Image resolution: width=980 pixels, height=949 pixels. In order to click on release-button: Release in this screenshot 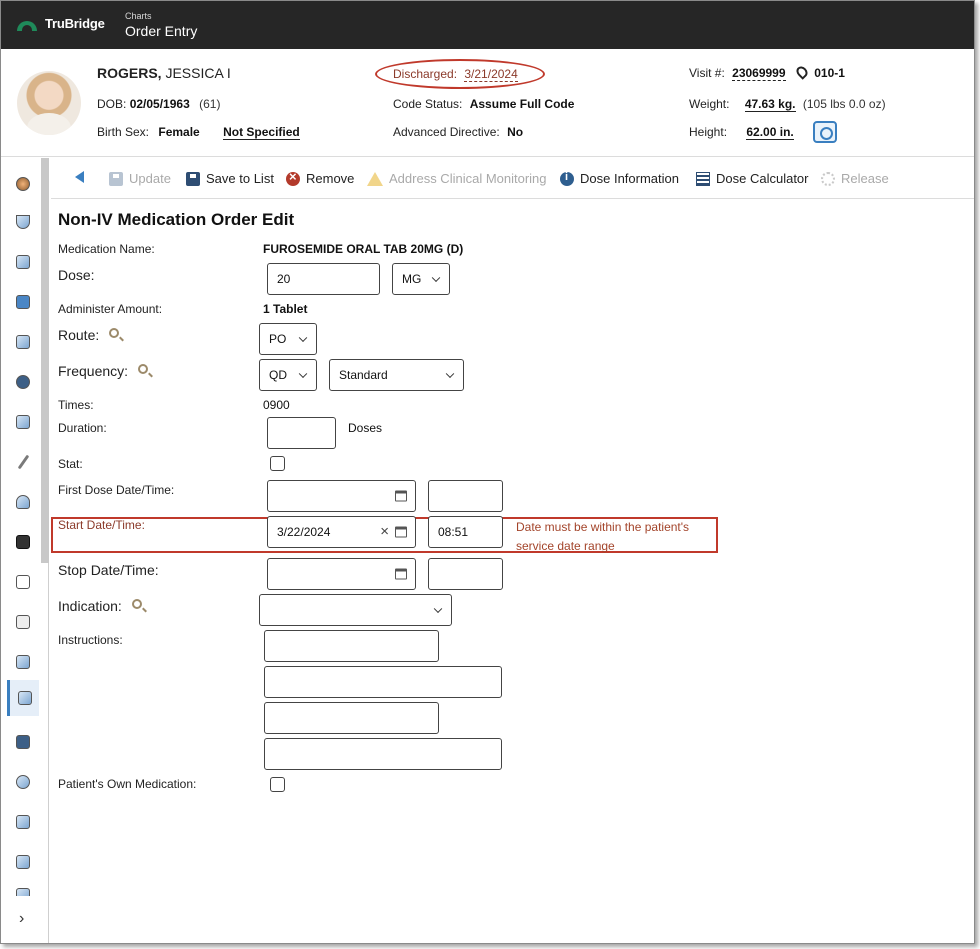, I will do `click(855, 178)`.